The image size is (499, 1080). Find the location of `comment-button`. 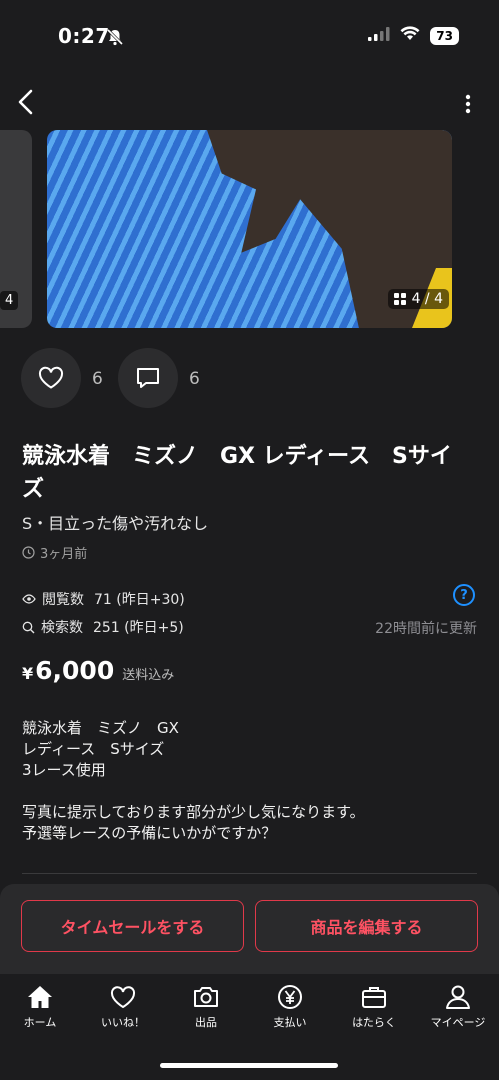

comment-button is located at coordinates (148, 378).